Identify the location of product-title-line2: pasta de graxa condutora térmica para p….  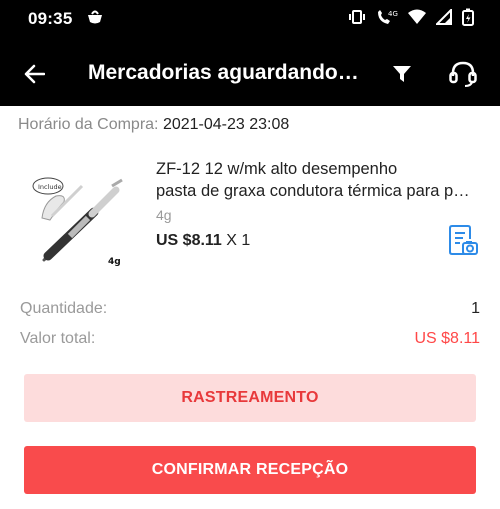
(313, 191).